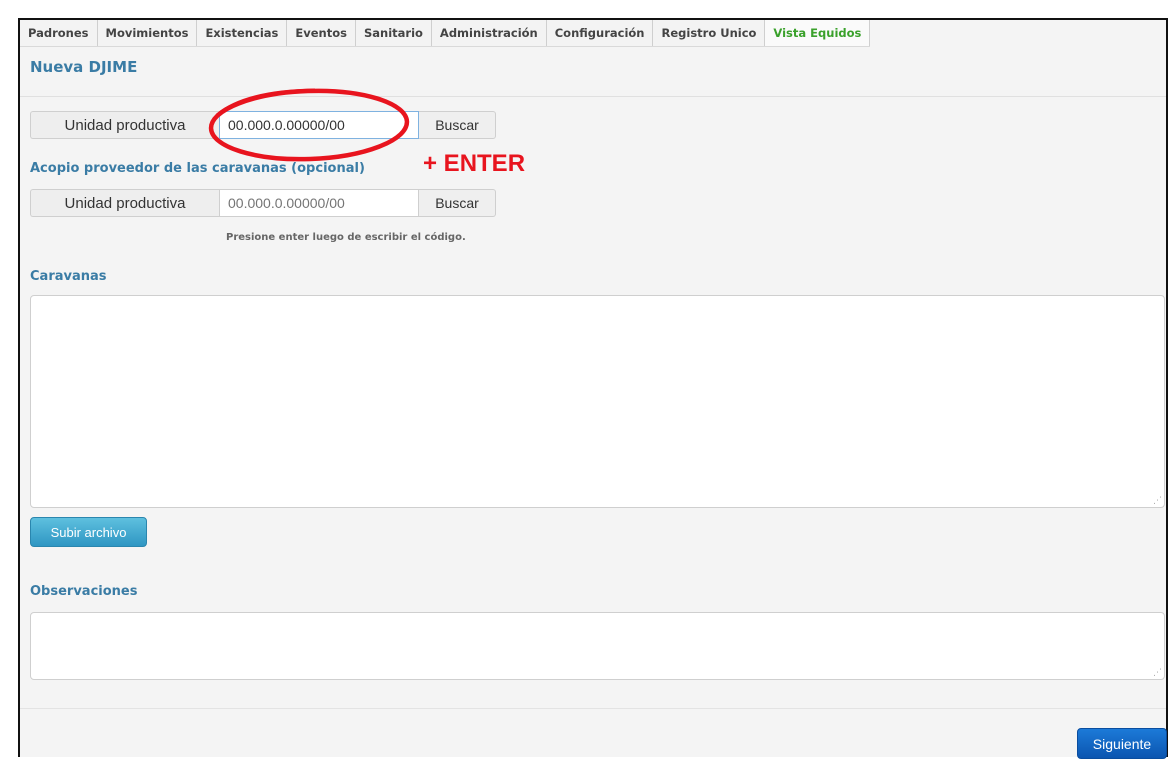  I want to click on unidad-productiva-label: Unidad productiva, so click(124, 125).